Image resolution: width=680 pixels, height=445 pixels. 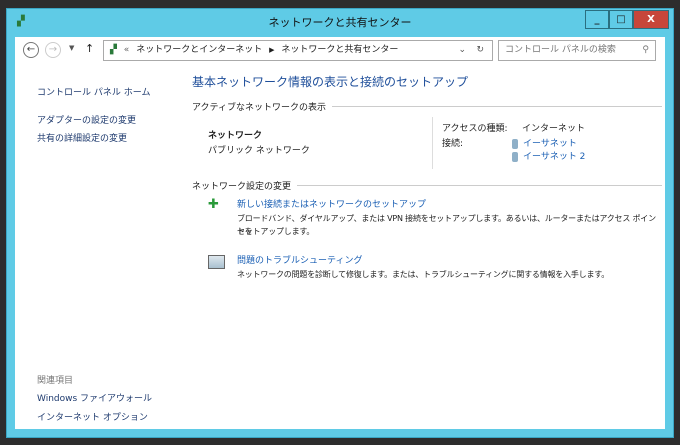 I want to click on maximize-button: □, so click(x=621, y=19).